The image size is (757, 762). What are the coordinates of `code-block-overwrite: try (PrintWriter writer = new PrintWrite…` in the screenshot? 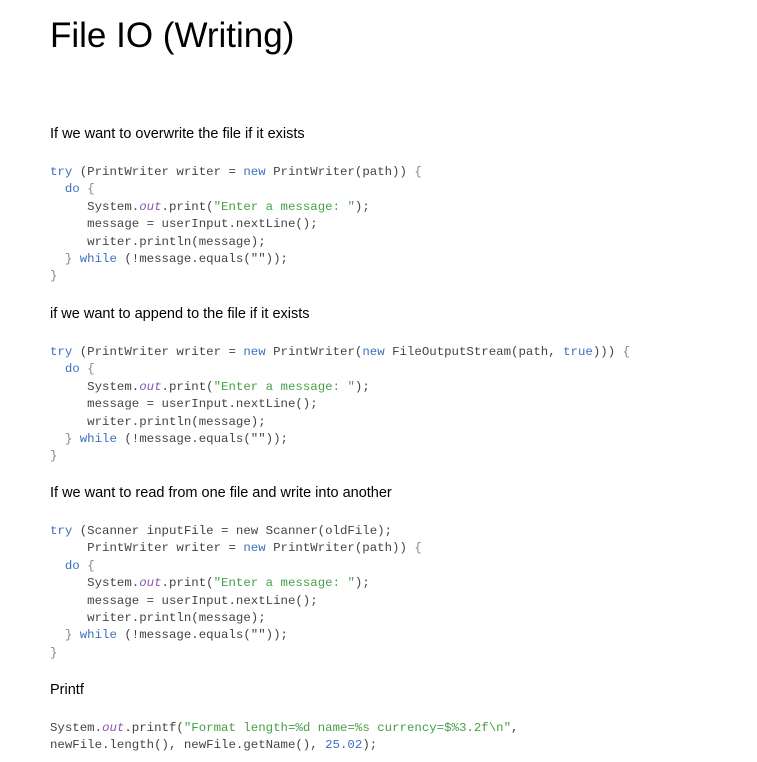 It's located at (236, 225).